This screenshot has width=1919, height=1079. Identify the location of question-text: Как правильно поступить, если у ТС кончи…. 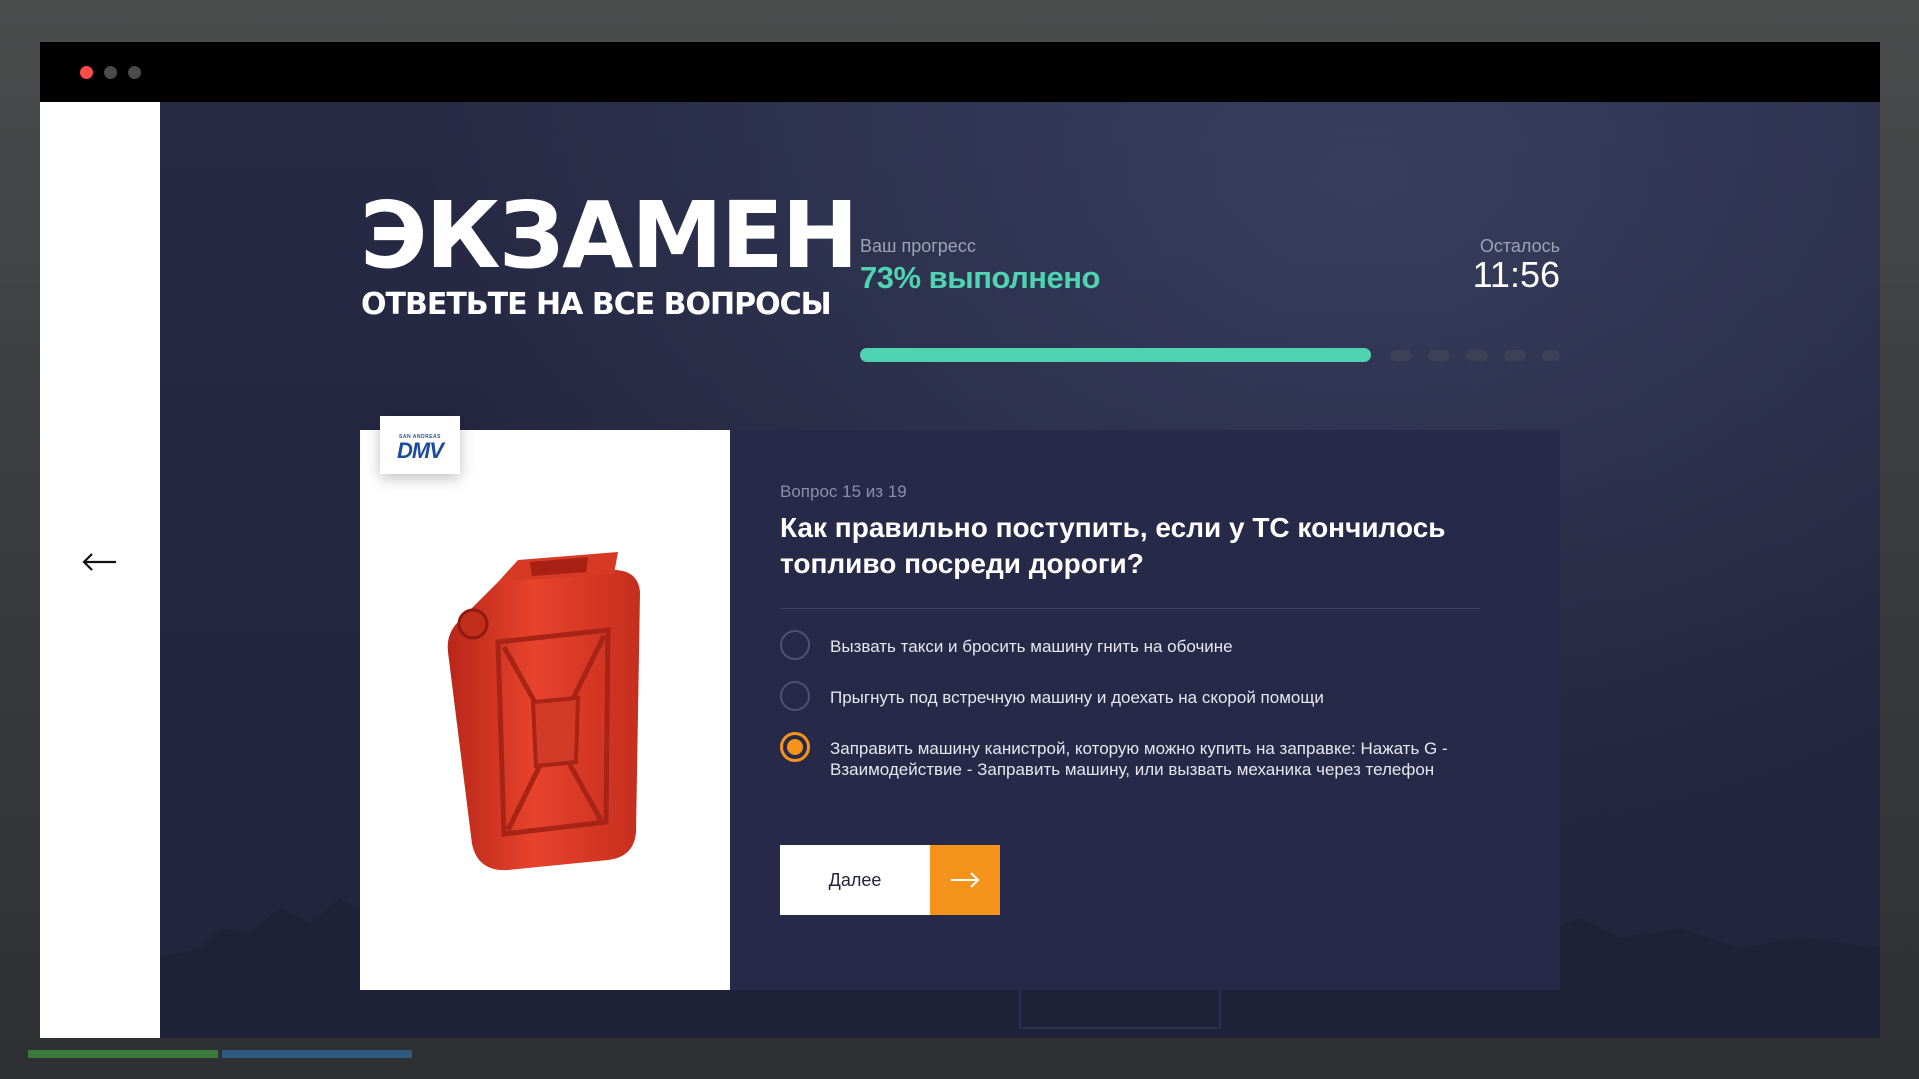
(1113, 545).